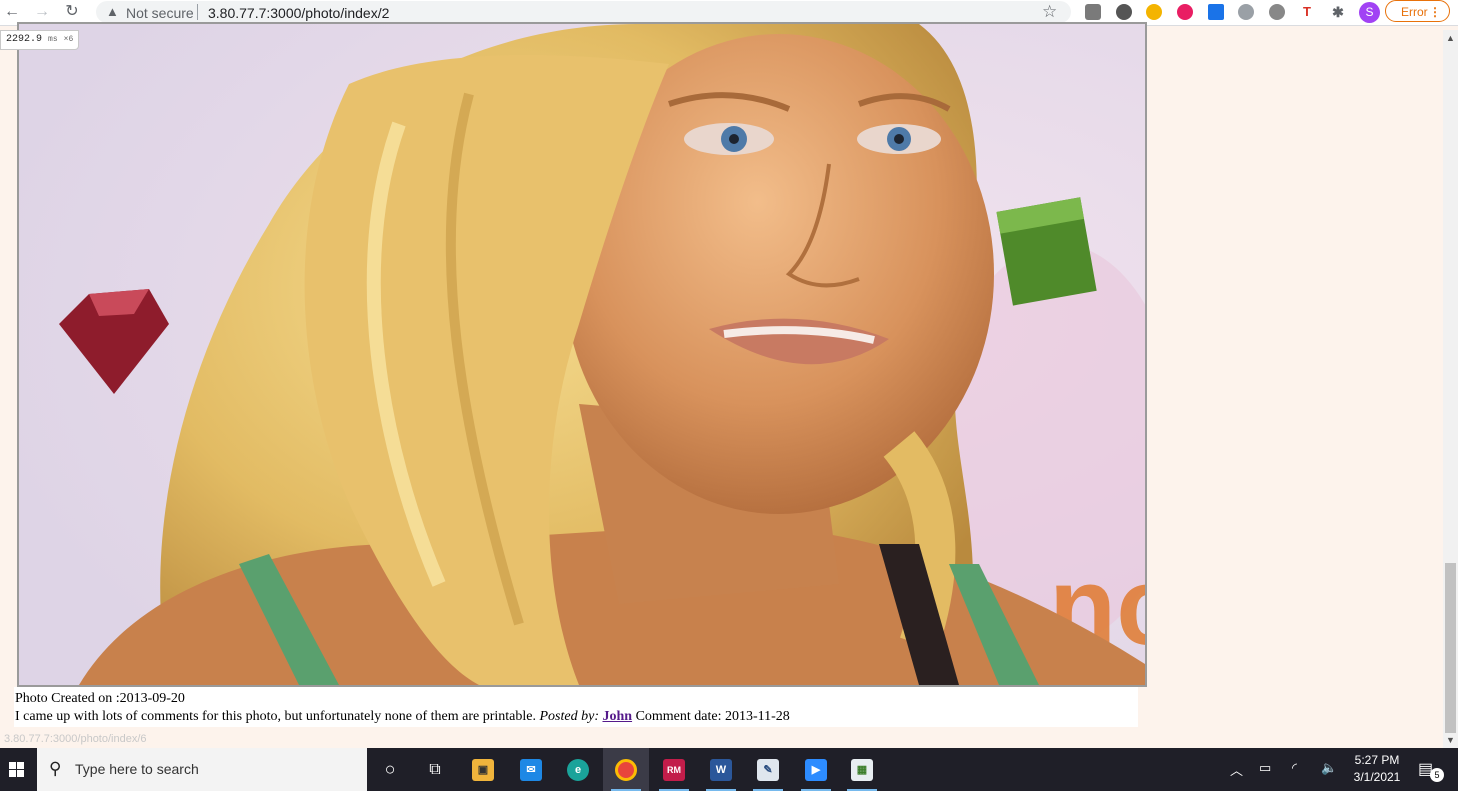 The width and height of the screenshot is (1458, 791). What do you see at coordinates (1377, 769) in the screenshot?
I see `taskbar-clock: 5:27 PM 3/1/2021` at bounding box center [1377, 769].